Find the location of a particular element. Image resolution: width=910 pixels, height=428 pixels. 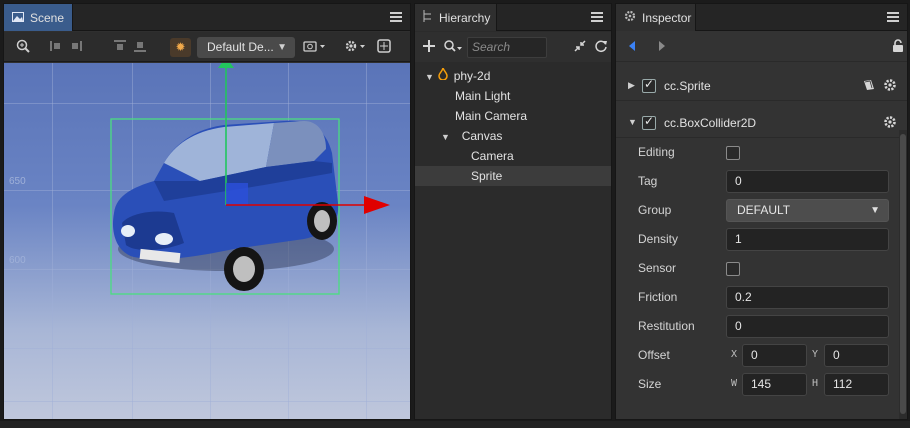

inspector-scrollbar is located at coordinates (903, 274).